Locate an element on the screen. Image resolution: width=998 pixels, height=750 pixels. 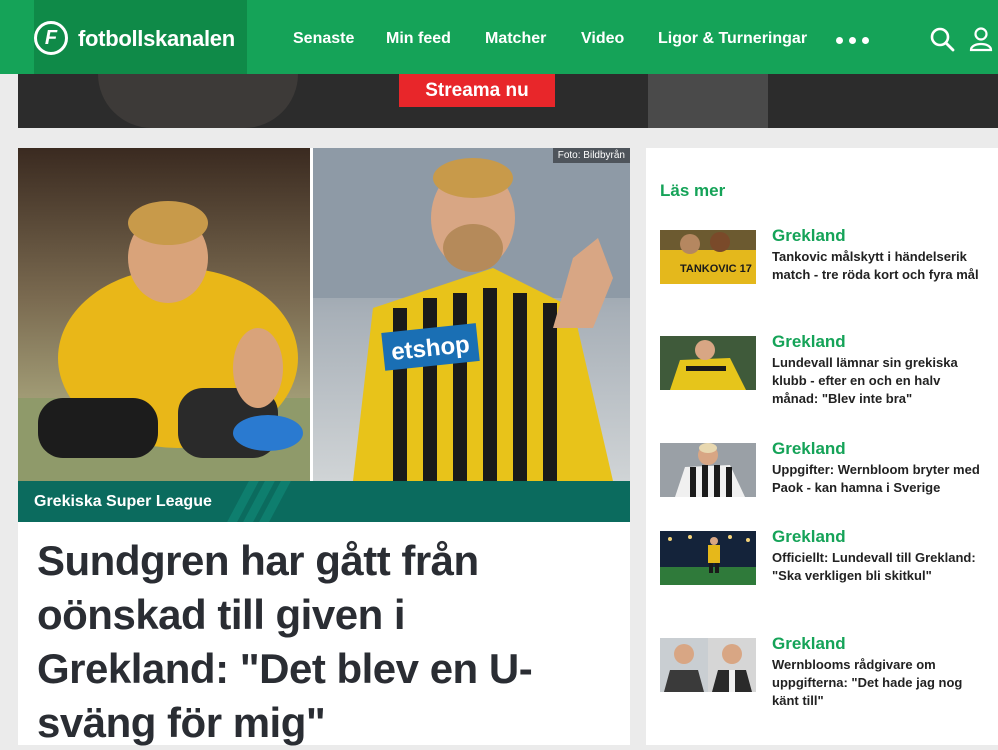
svg-text: TANKOVIC 17 is located at coordinates (716, 269).